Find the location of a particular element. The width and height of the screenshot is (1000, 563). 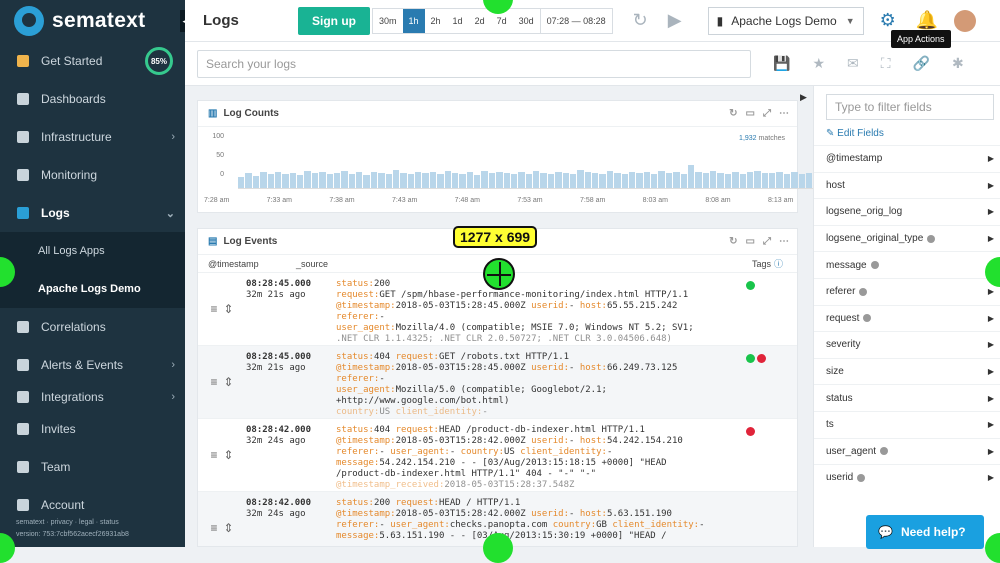

field-item-ts: ts ▶ is located at coordinates (907, 424).